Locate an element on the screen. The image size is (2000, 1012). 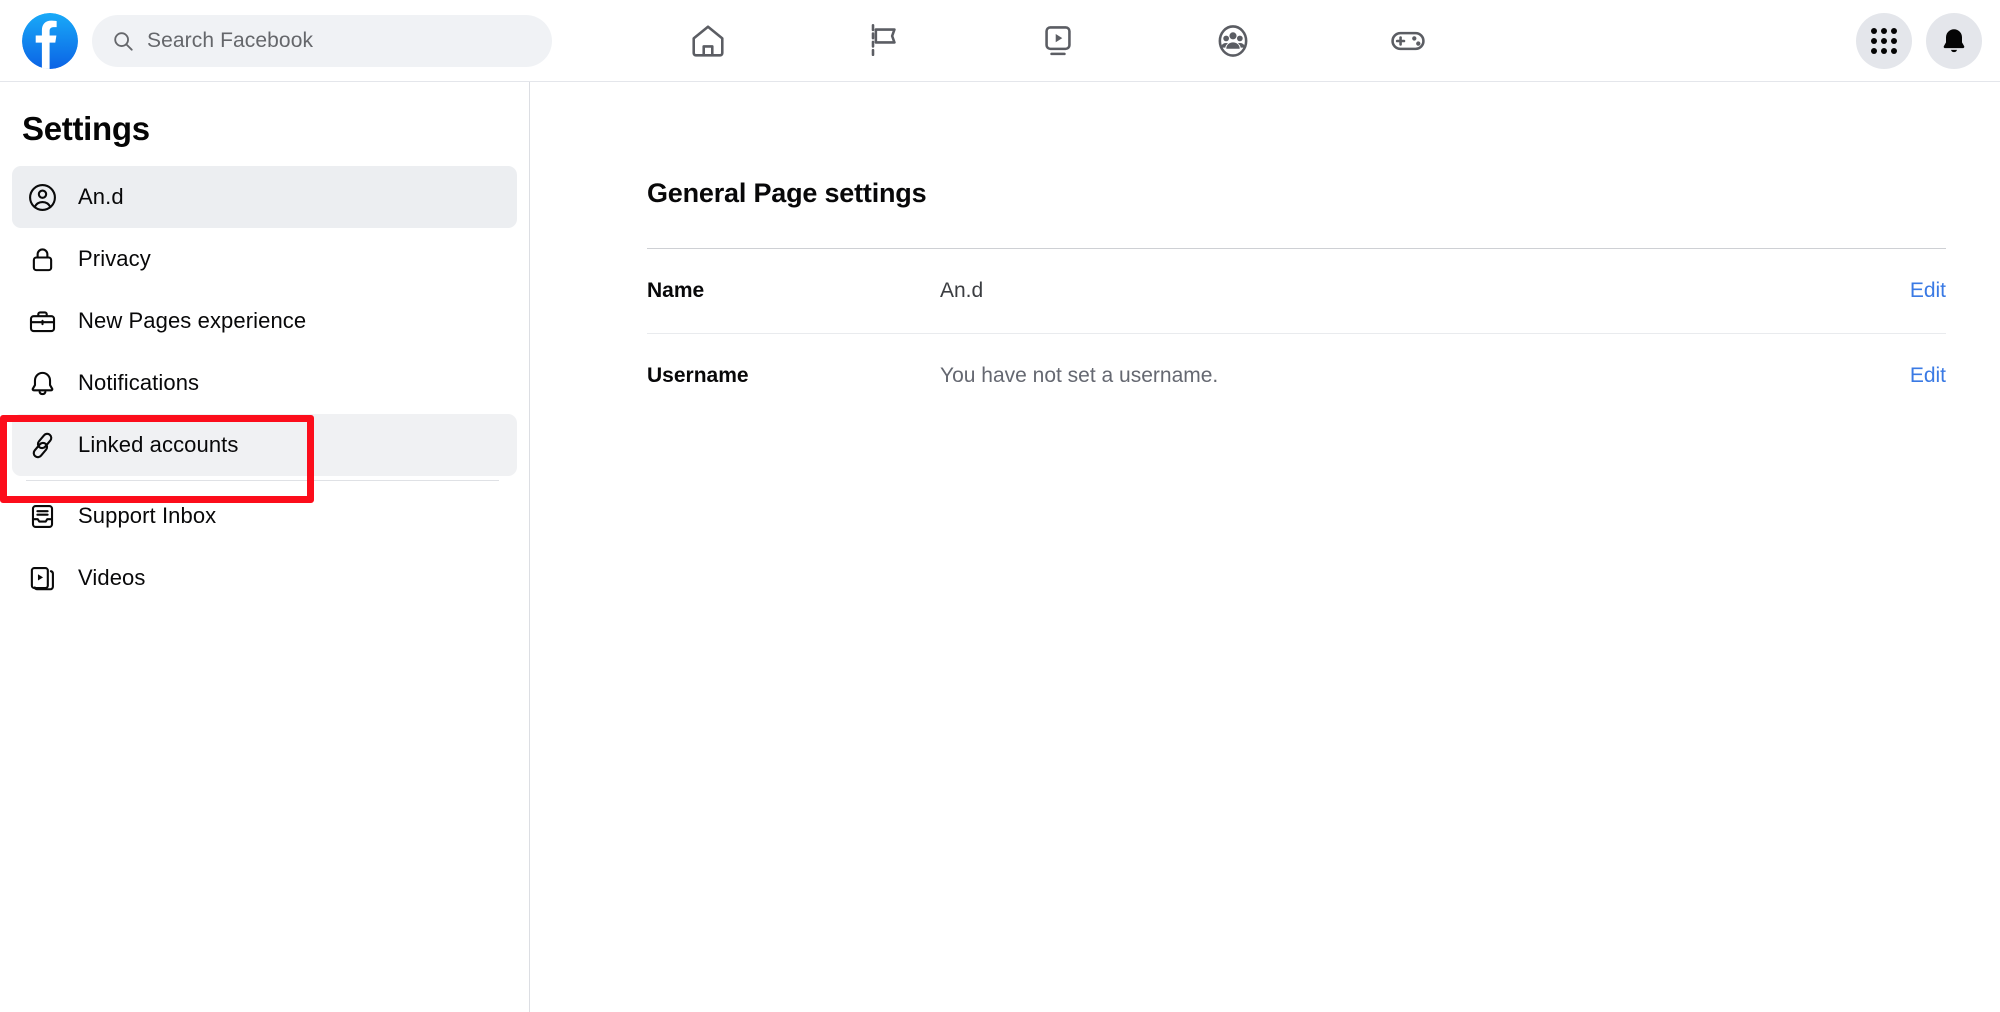
flag-icon is located at coordinates (883, 40).